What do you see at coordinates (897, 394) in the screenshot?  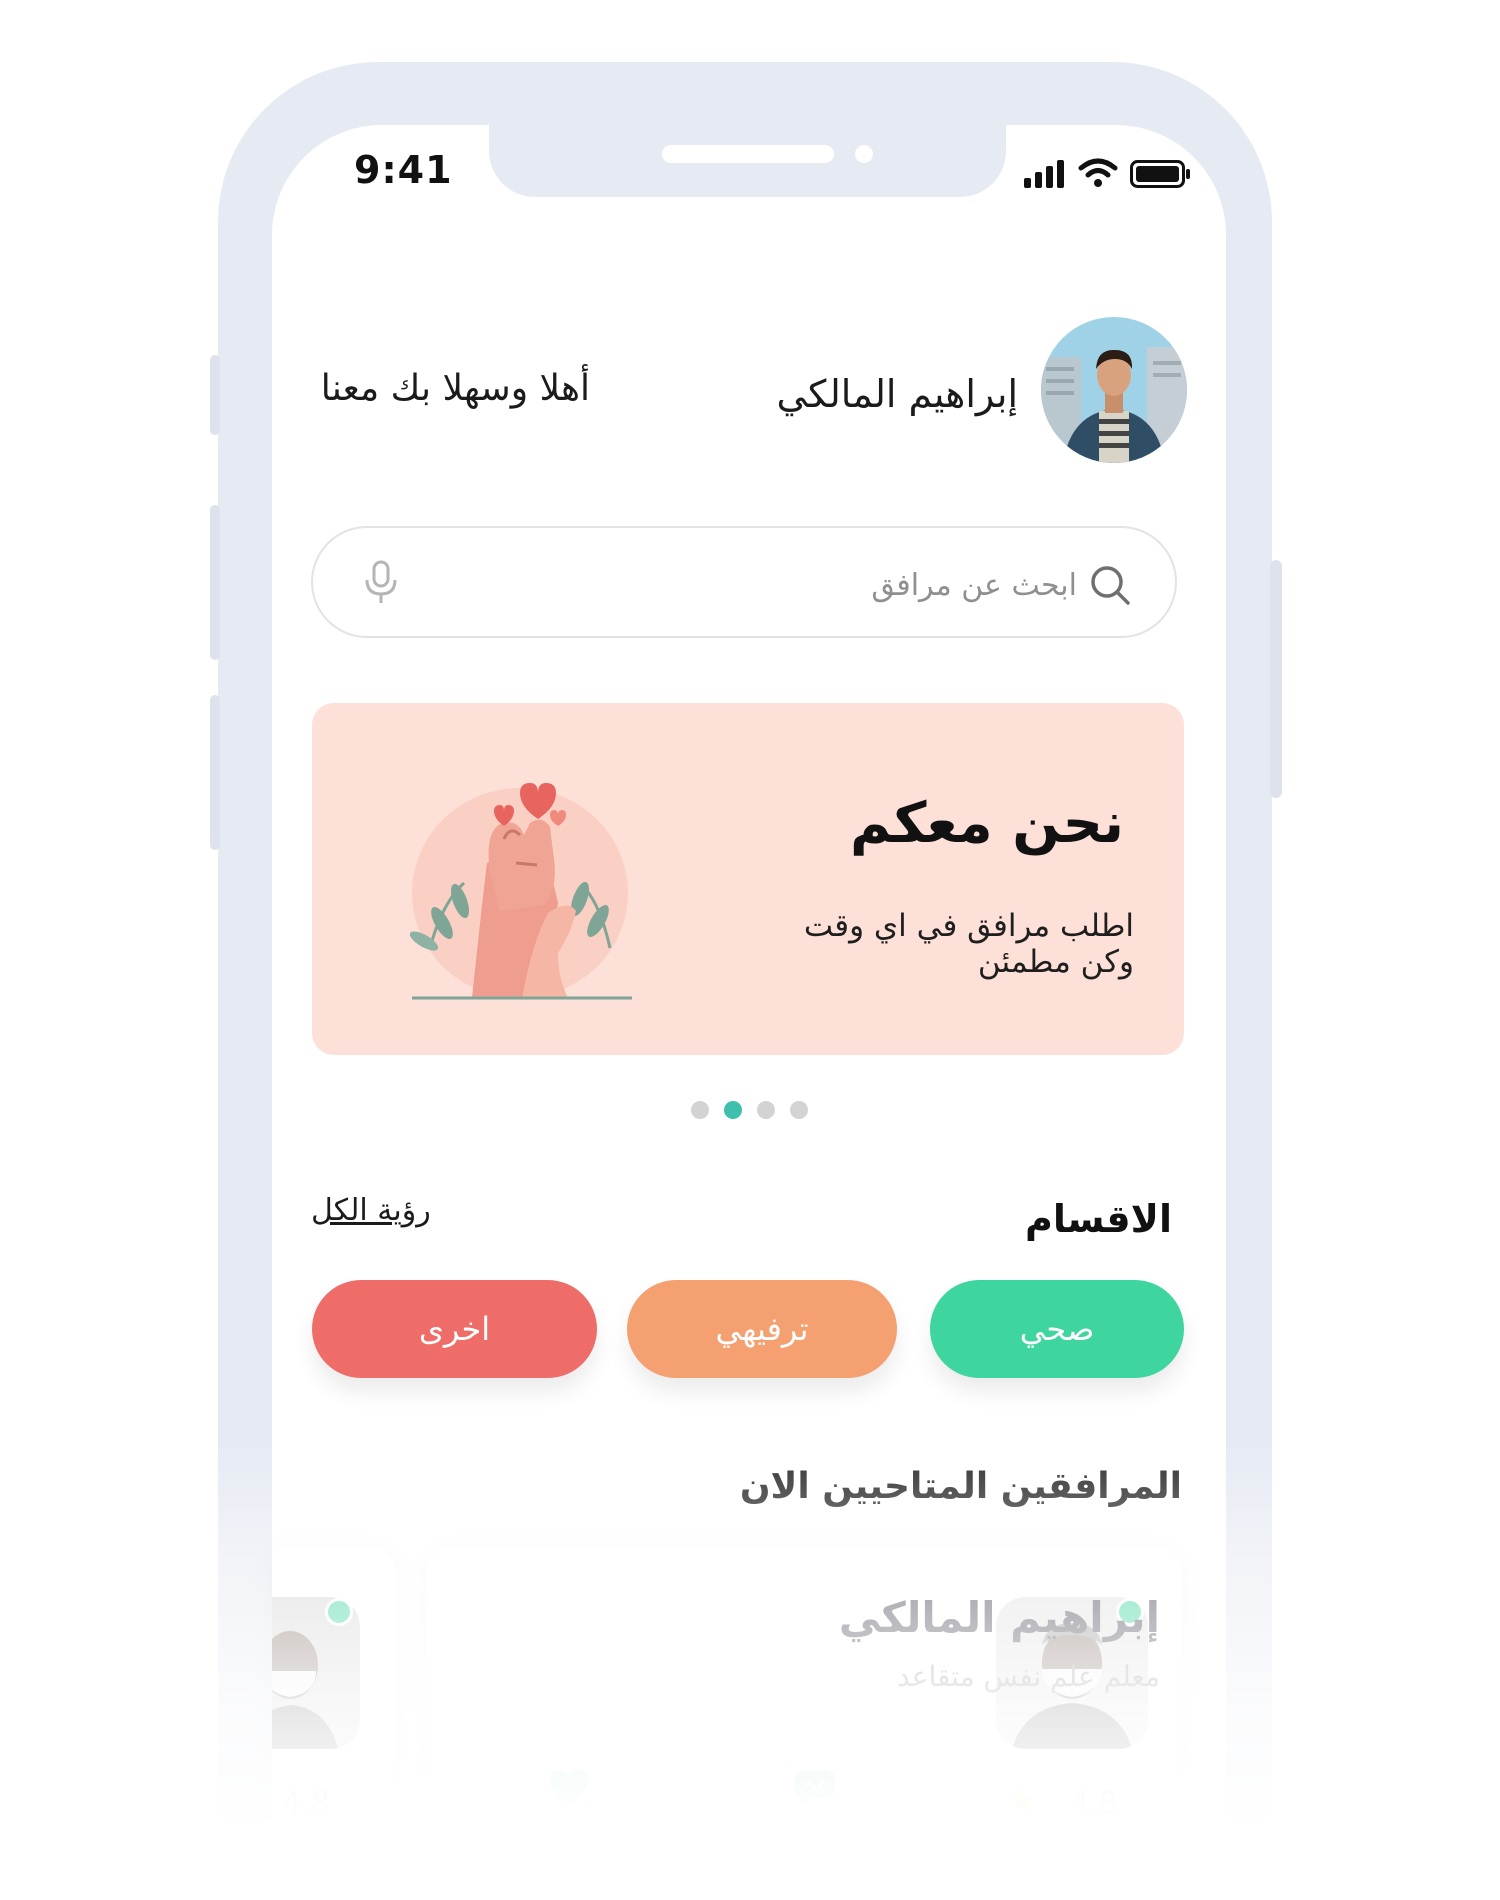 I see `user-name: إبراهيم المالكي` at bounding box center [897, 394].